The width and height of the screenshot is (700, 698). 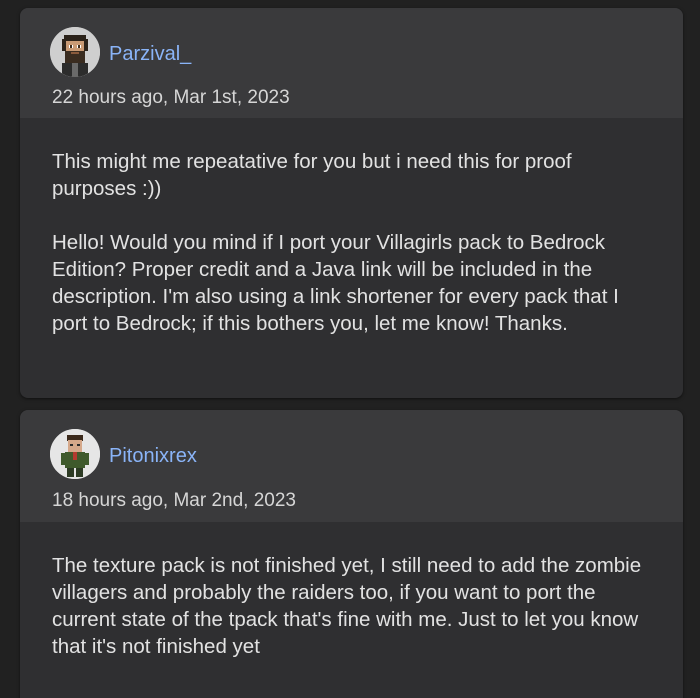 What do you see at coordinates (75, 52) in the screenshot?
I see `bearded-man-pixel-avatar-icon` at bounding box center [75, 52].